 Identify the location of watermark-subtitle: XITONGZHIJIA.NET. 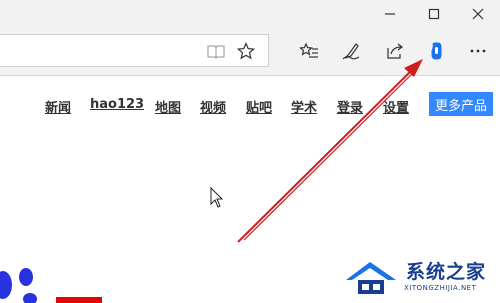
(440, 288).